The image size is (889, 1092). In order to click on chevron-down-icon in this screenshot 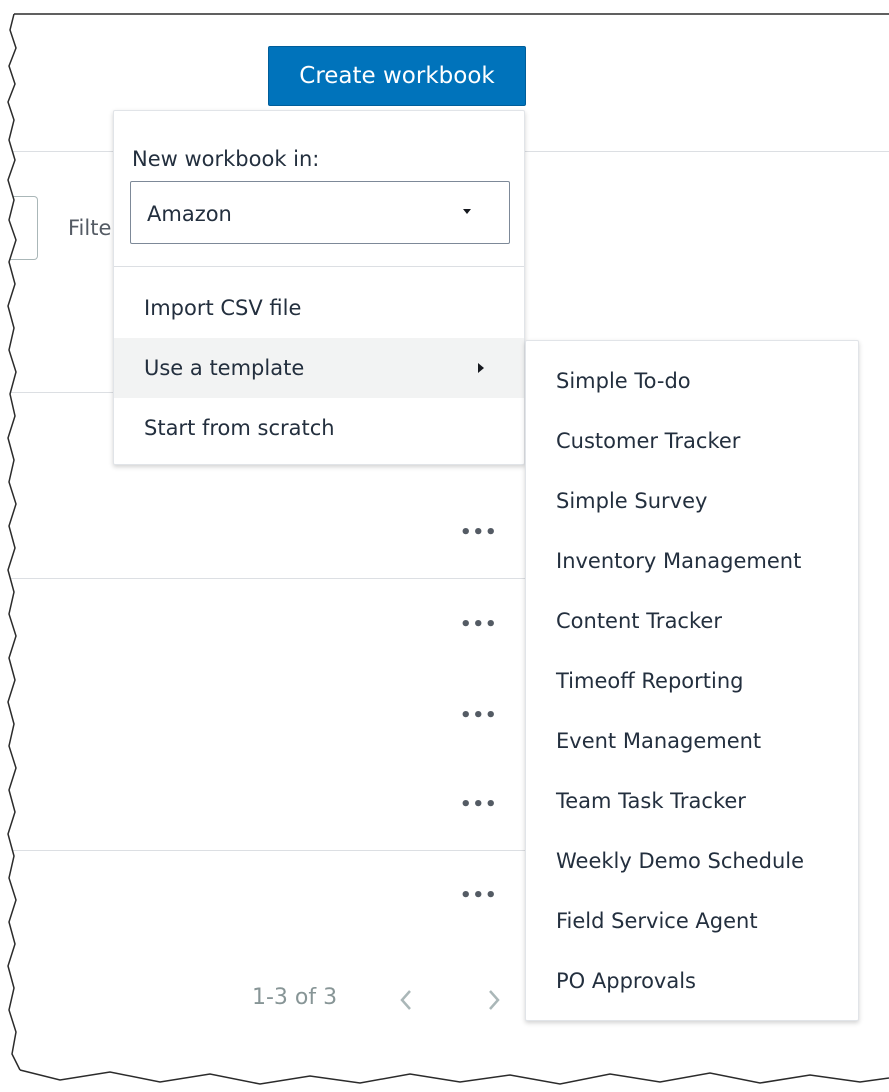, I will do `click(467, 211)`.